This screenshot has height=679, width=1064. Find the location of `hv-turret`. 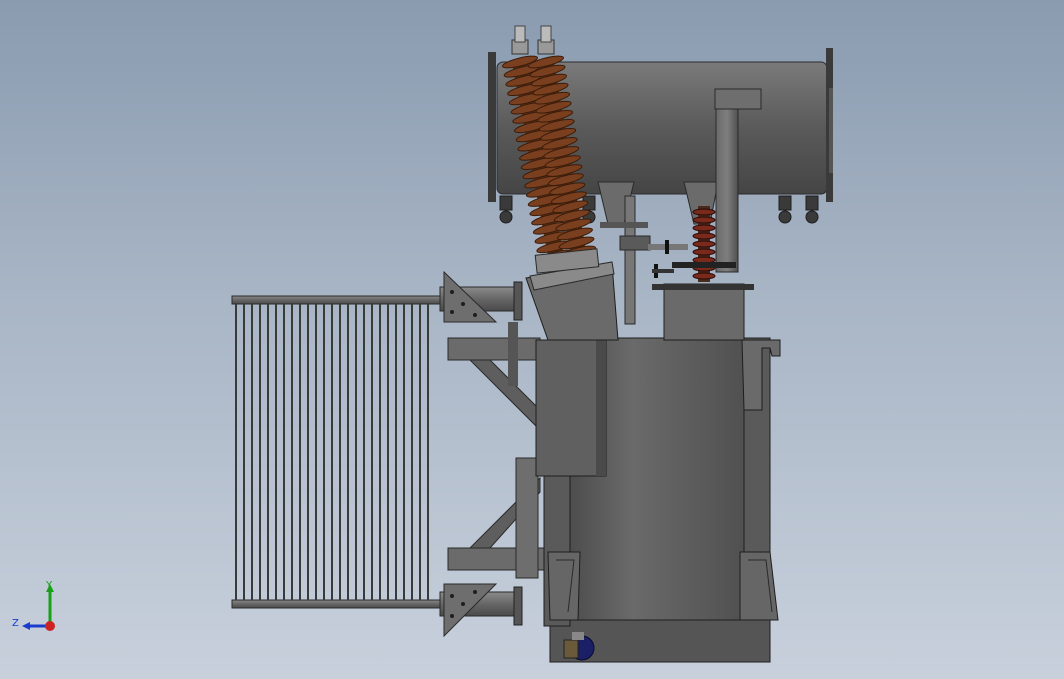

hv-turret is located at coordinates (572, 301).